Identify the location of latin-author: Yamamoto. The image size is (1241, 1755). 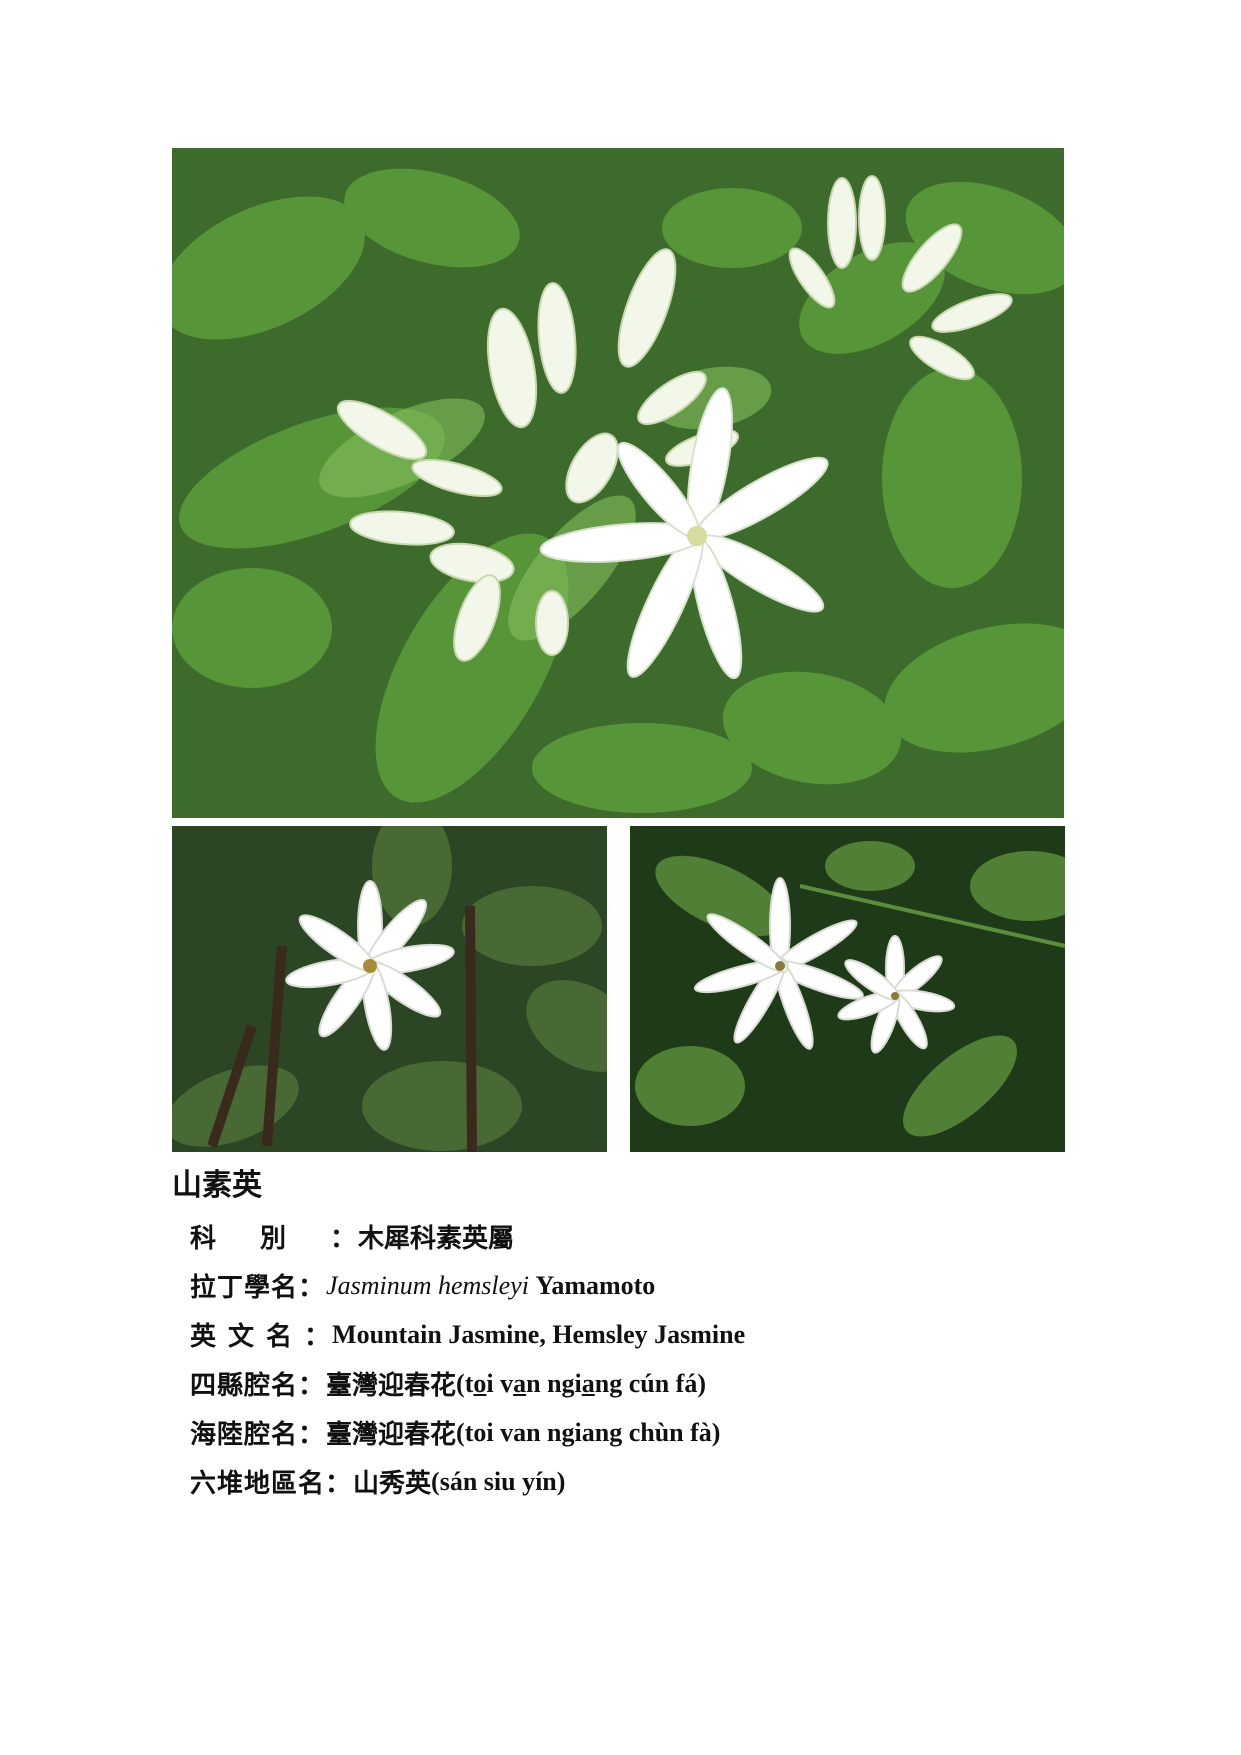
(595, 1285).